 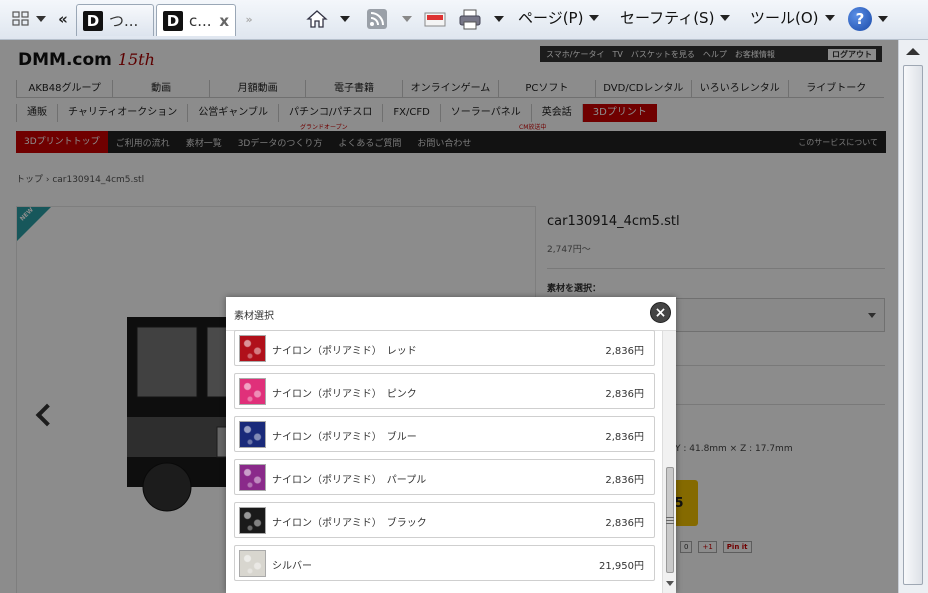 I want to click on print-icon, so click(x=470, y=19).